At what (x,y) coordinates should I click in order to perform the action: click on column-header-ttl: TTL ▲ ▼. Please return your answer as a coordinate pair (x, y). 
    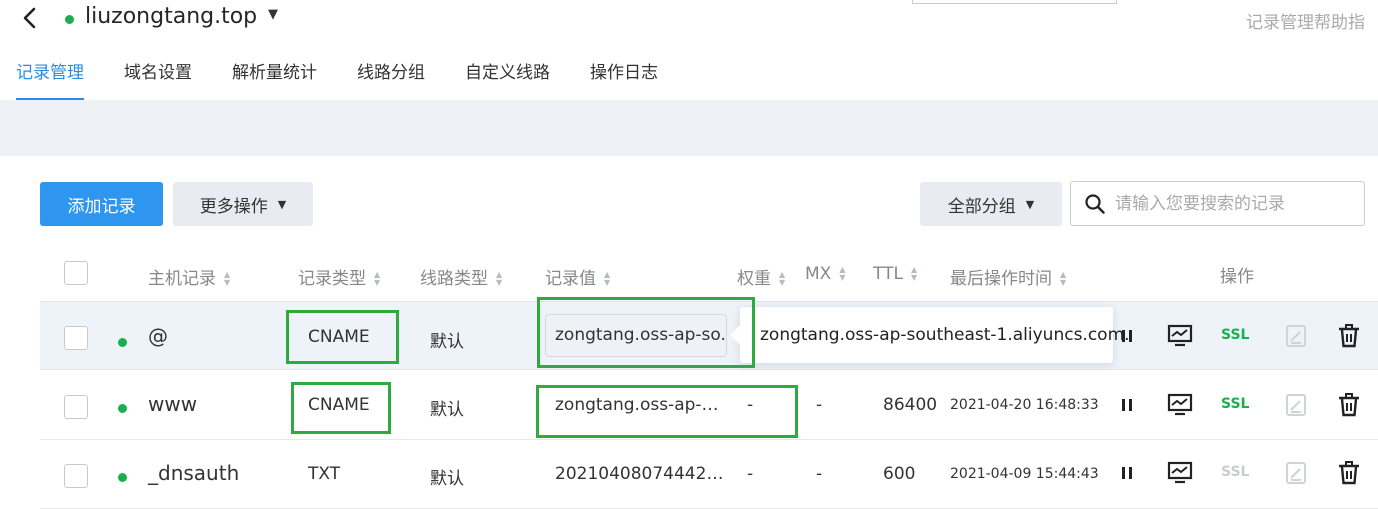
    Looking at the image, I should click on (895, 274).